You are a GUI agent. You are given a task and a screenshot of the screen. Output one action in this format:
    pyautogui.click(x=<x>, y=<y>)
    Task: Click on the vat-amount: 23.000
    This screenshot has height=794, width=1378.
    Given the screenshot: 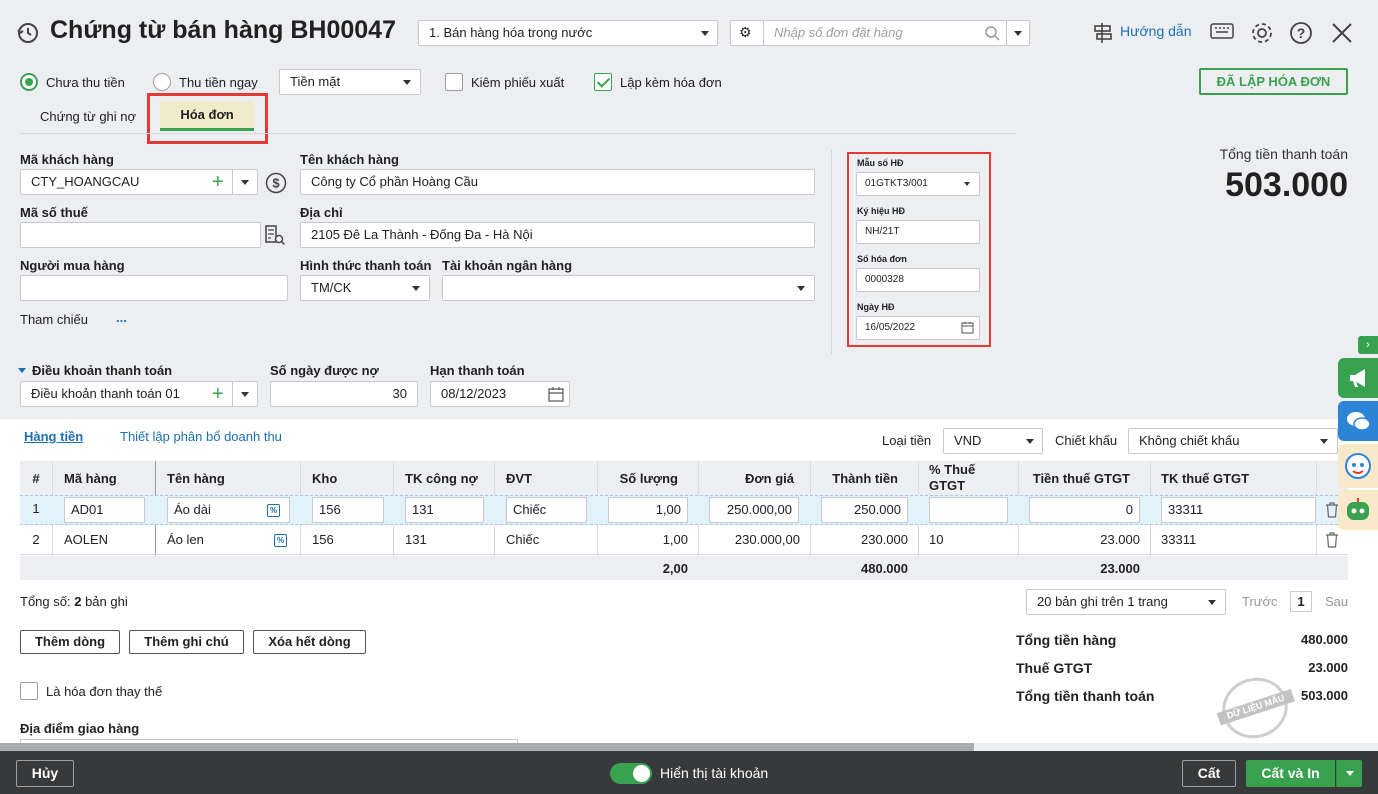 What is the action you would take?
    pyautogui.click(x=1120, y=539)
    